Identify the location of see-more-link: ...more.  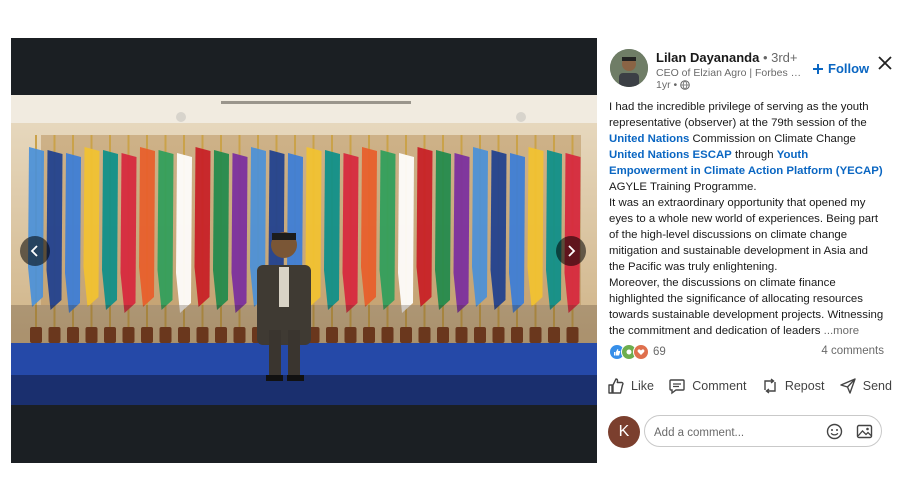
(841, 331).